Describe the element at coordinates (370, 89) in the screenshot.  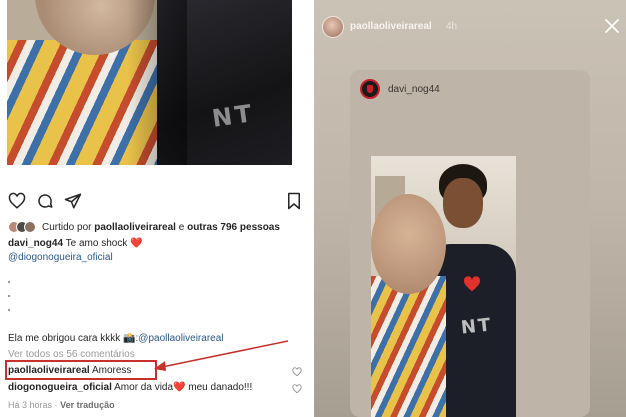
I see `shared-author-avatar` at that location.